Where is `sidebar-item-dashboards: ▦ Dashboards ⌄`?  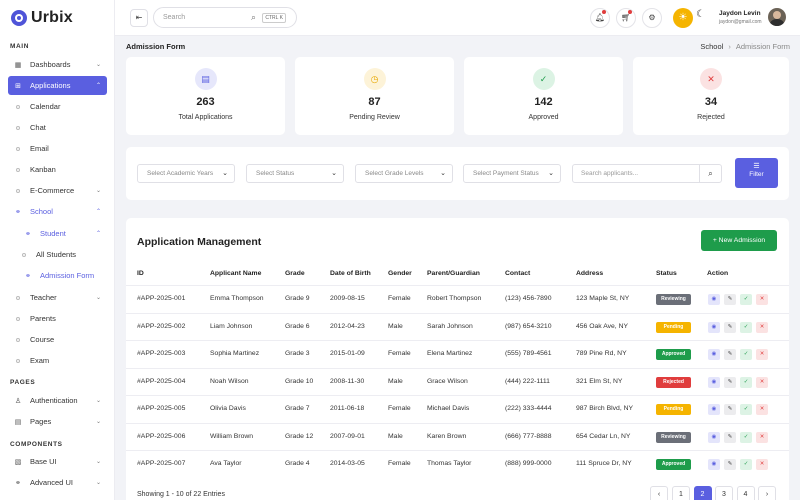 sidebar-item-dashboards: ▦ Dashboards ⌄ is located at coordinates (57, 64).